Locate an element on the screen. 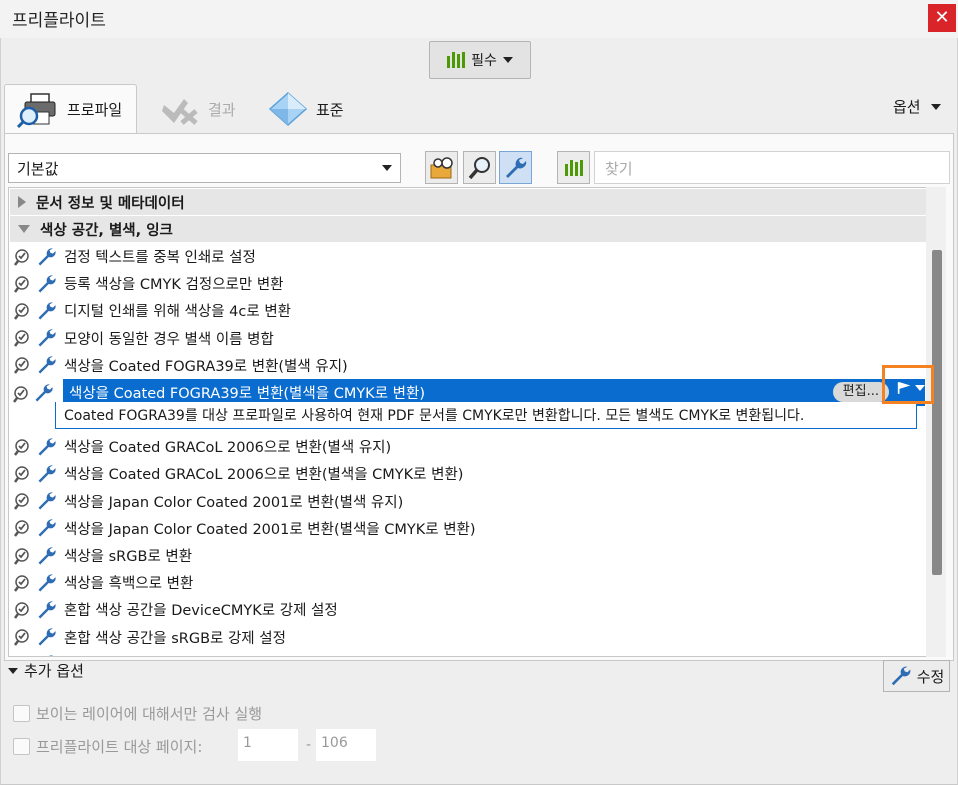 This screenshot has height=785, width=958. fixup-item-label: 모양이 동일한 경우 별색 이름 병합 is located at coordinates (169, 339).